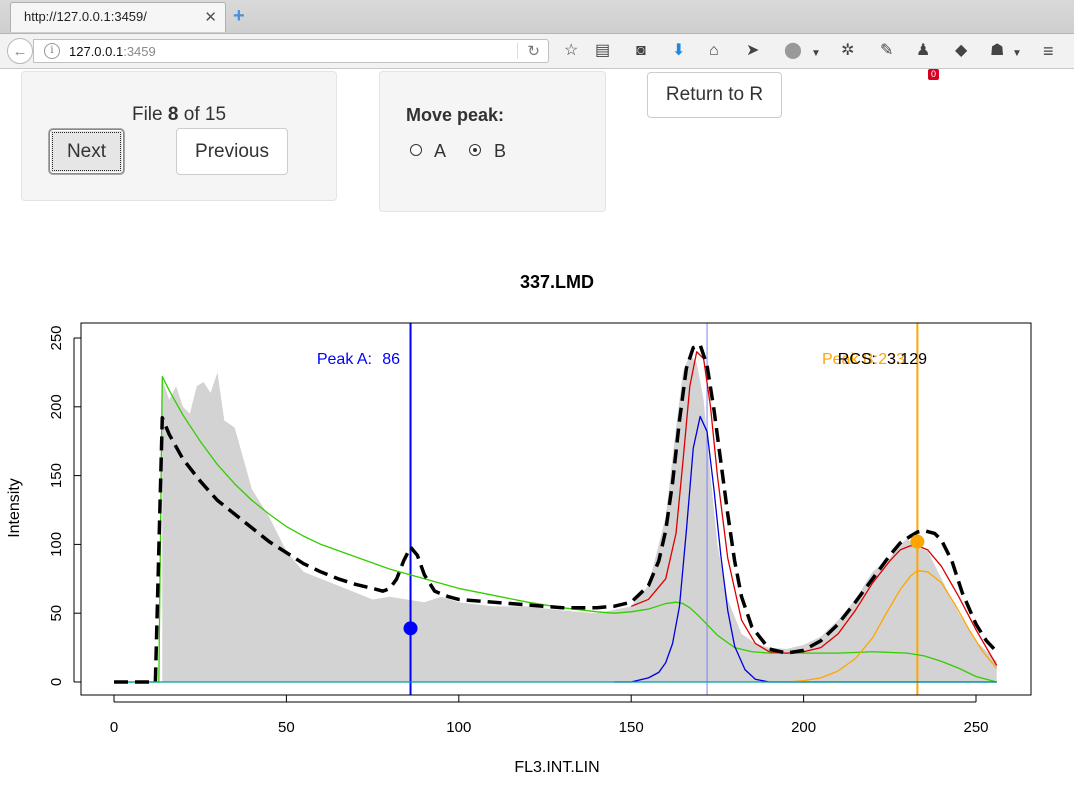  What do you see at coordinates (20, 51) in the screenshot?
I see `back-arrow-icon: ←` at bounding box center [20, 51].